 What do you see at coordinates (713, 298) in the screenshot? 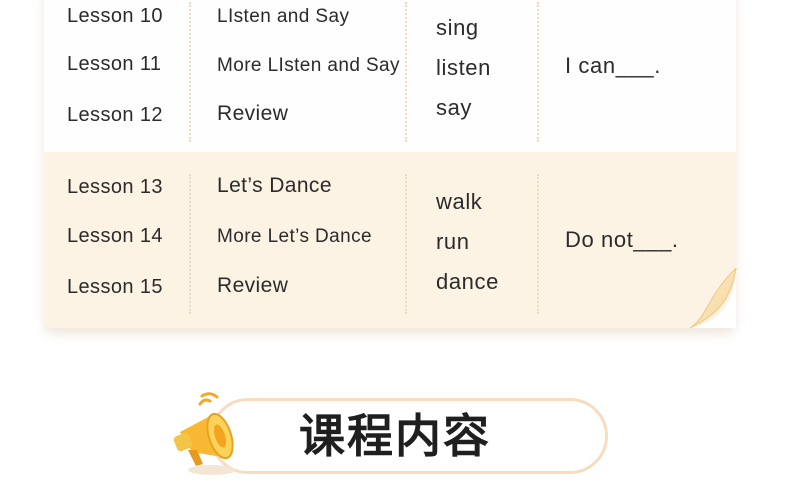
I see `page-curl-decoration` at bounding box center [713, 298].